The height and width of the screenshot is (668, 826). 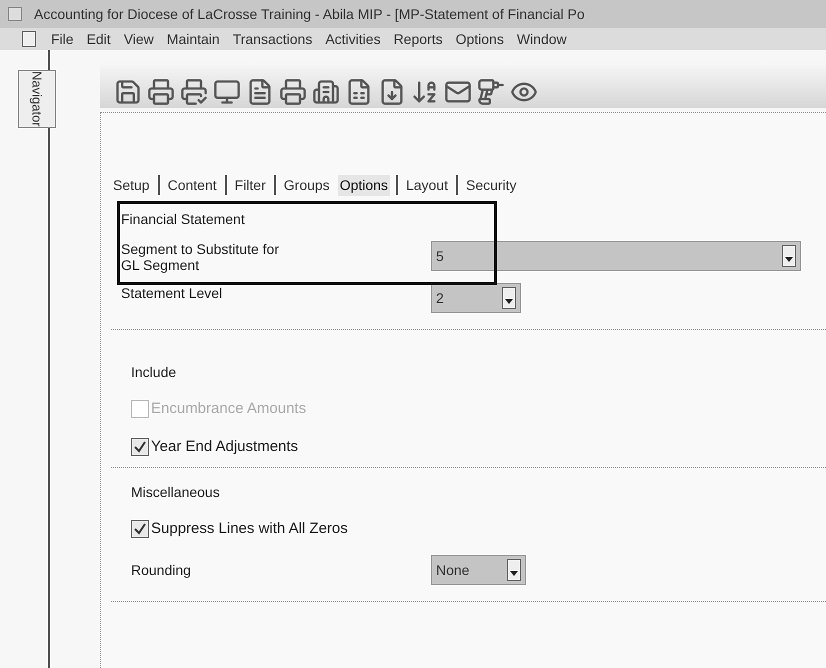 I want to click on menu-item: File, so click(x=62, y=39).